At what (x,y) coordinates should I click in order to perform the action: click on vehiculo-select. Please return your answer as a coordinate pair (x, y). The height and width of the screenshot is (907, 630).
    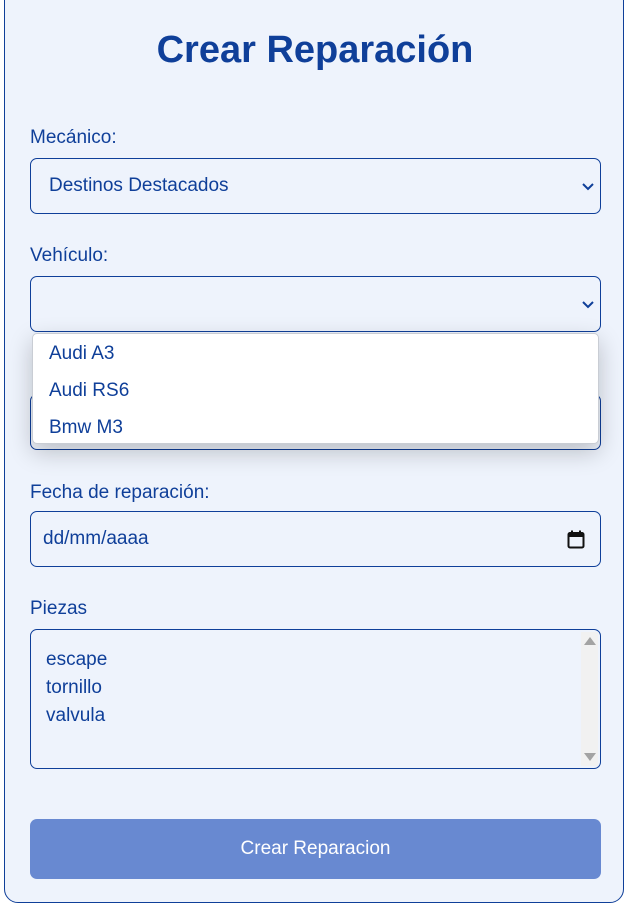
    Looking at the image, I should click on (315, 304).